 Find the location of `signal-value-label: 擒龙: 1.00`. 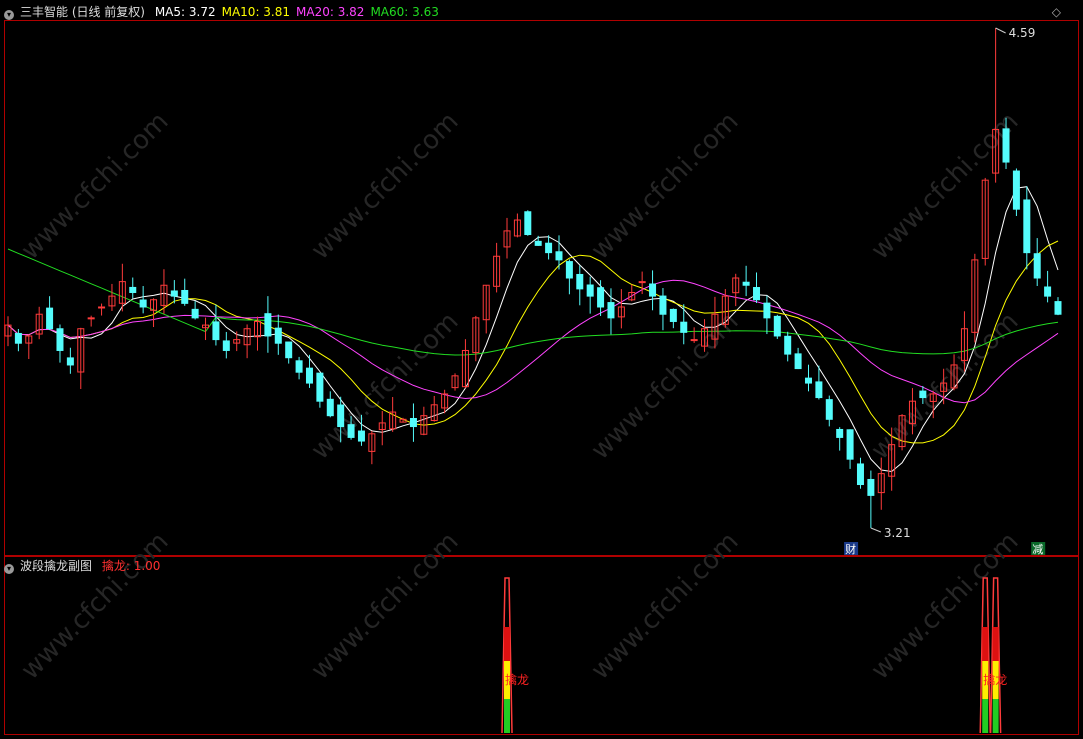

signal-value-label: 擒龙: 1.00 is located at coordinates (131, 566).